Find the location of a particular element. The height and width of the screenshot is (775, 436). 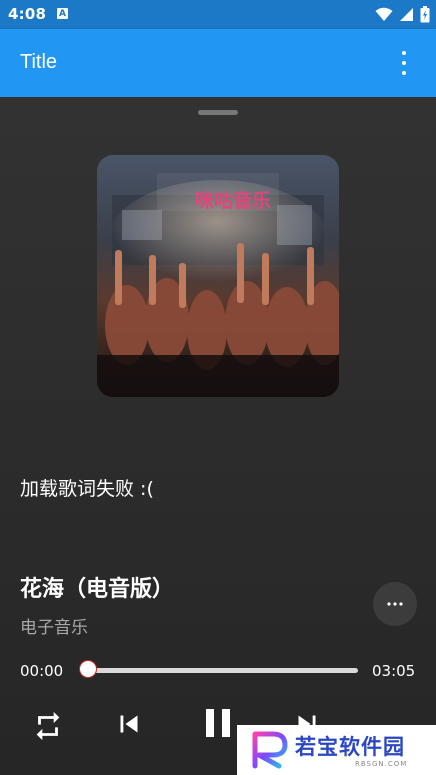

watermark-brand: 若宝软件园 is located at coordinates (350, 747).